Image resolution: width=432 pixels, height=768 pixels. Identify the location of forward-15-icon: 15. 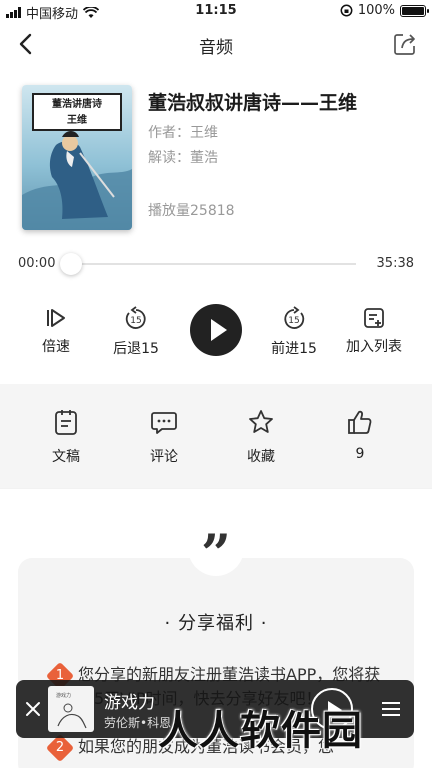
(294, 317).